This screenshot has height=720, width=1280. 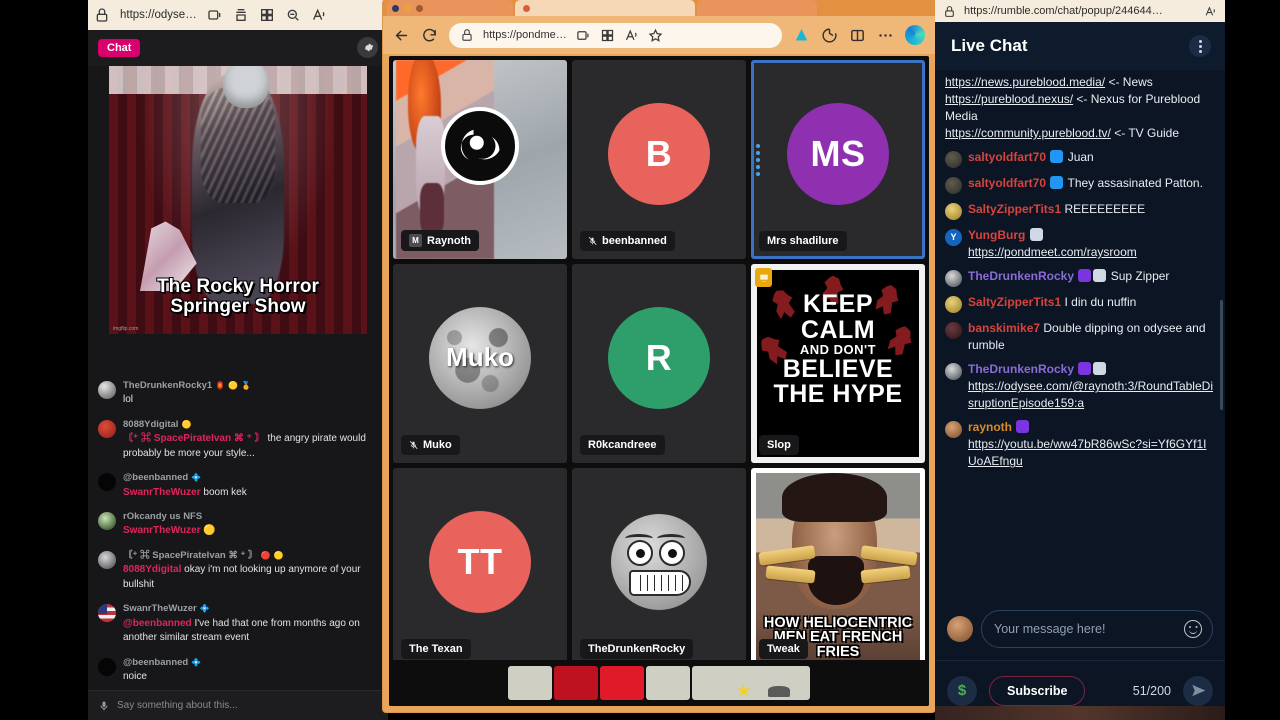 I want to click on participant-name-badge: Muko, so click(x=430, y=445).